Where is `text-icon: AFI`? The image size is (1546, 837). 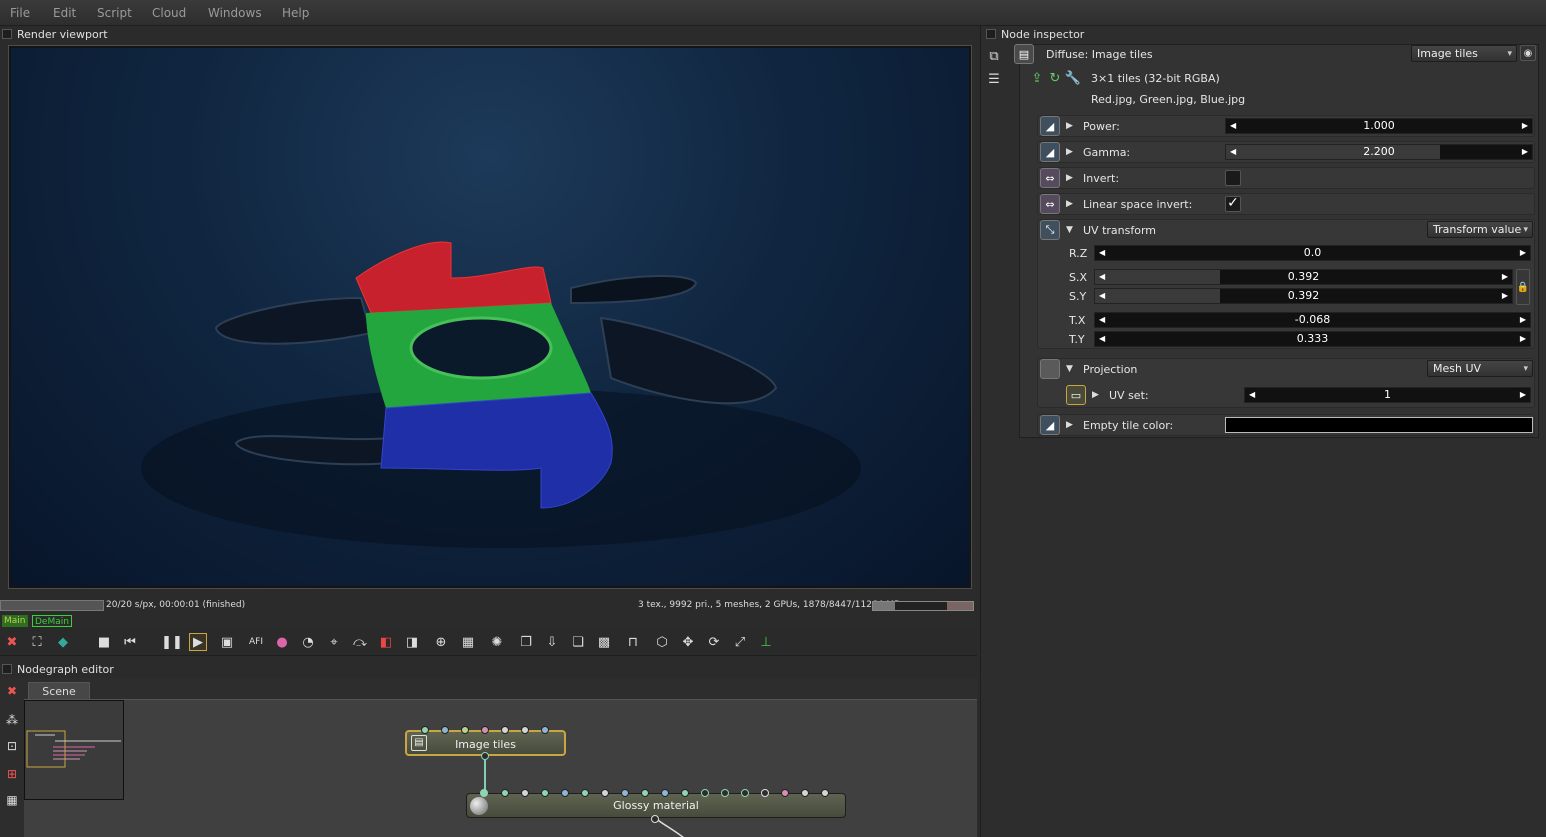
text-icon: AFI is located at coordinates (256, 642).